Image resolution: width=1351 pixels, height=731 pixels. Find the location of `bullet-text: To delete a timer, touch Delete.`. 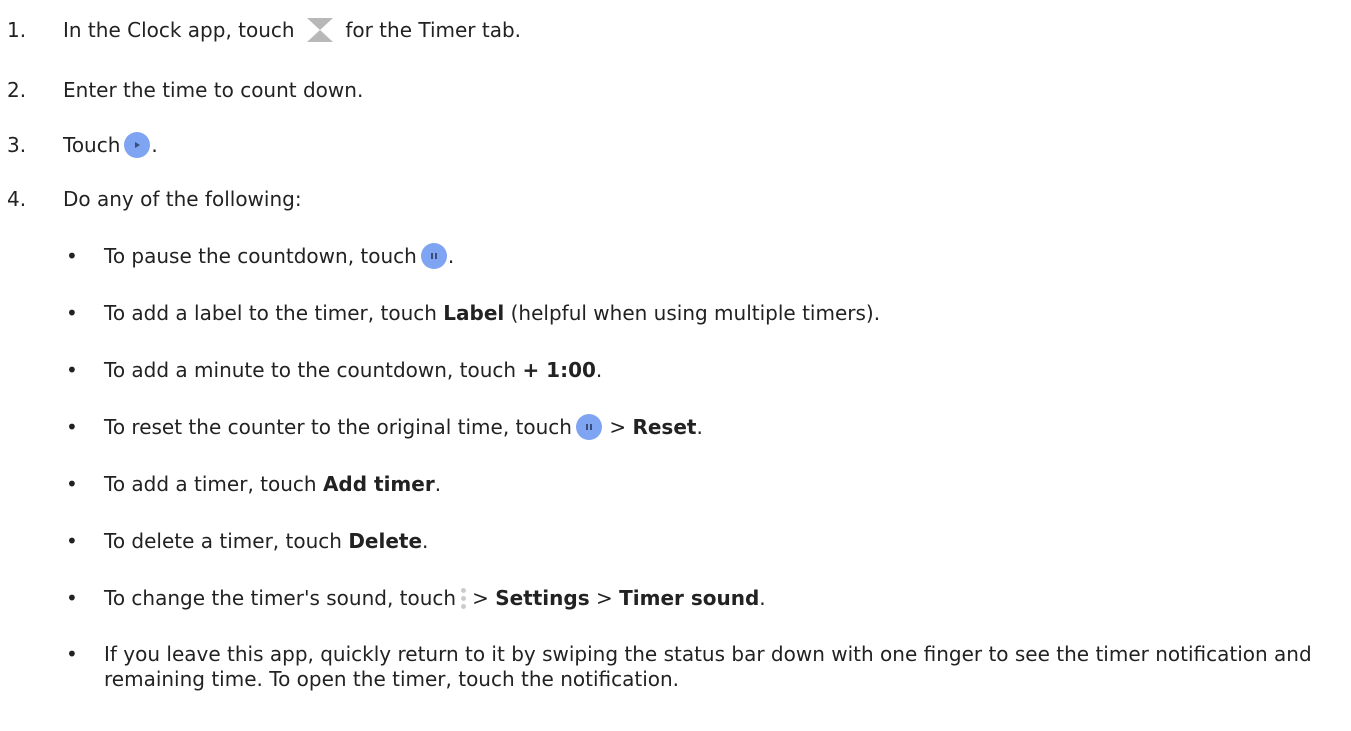

bullet-text: To delete a timer, touch Delete. is located at coordinates (266, 541).